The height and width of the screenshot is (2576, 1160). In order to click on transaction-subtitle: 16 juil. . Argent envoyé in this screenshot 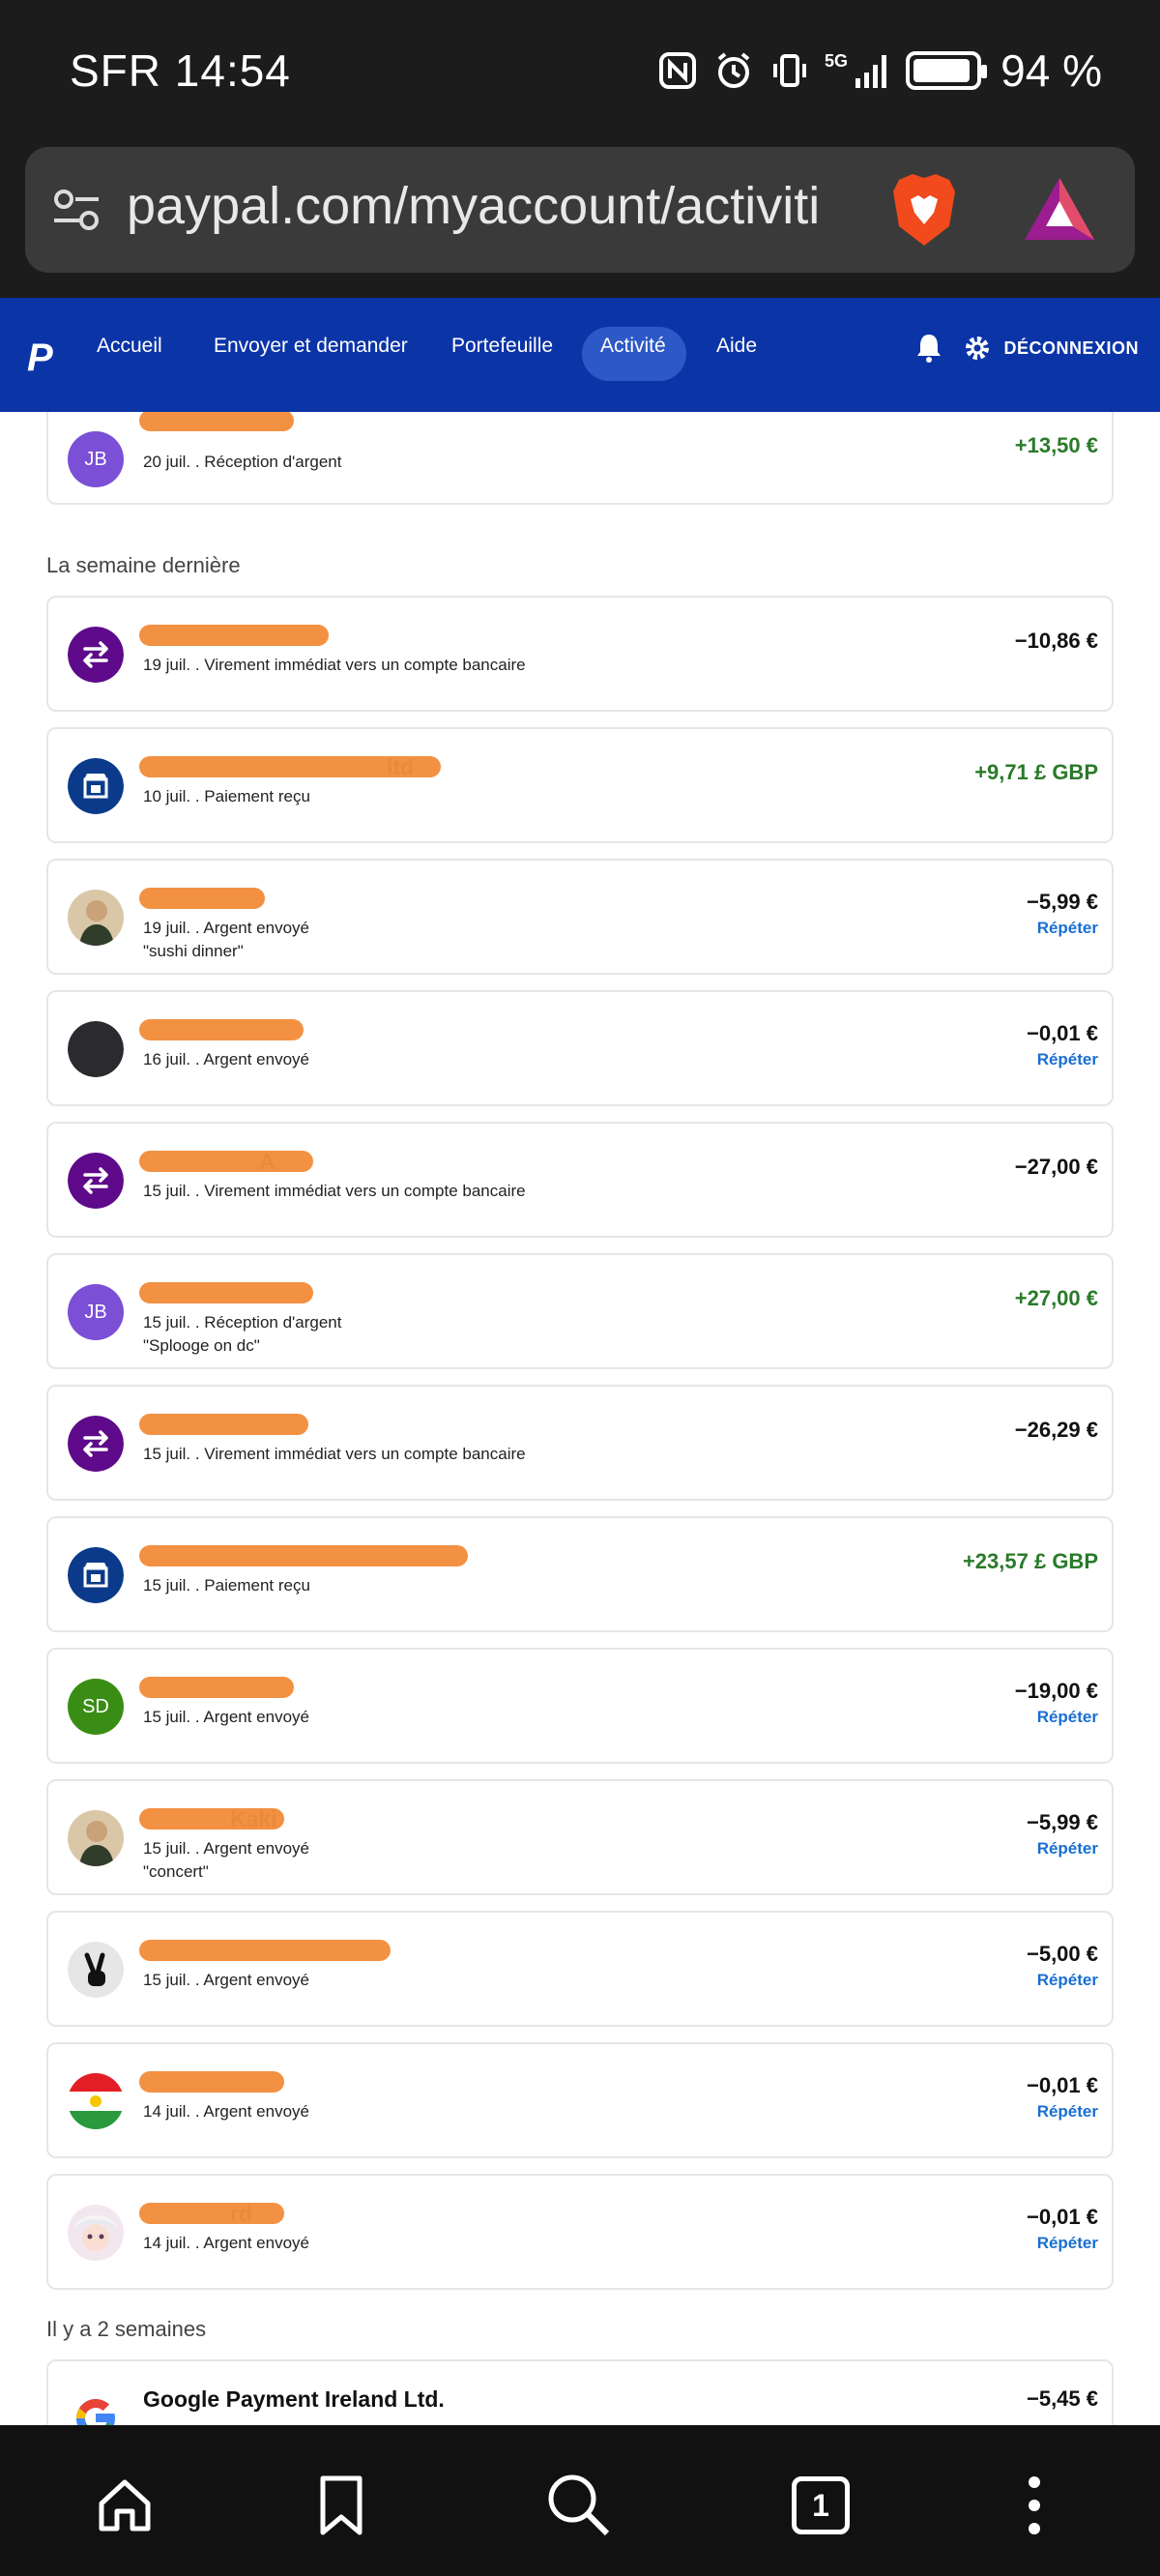, I will do `click(227, 1059)`.